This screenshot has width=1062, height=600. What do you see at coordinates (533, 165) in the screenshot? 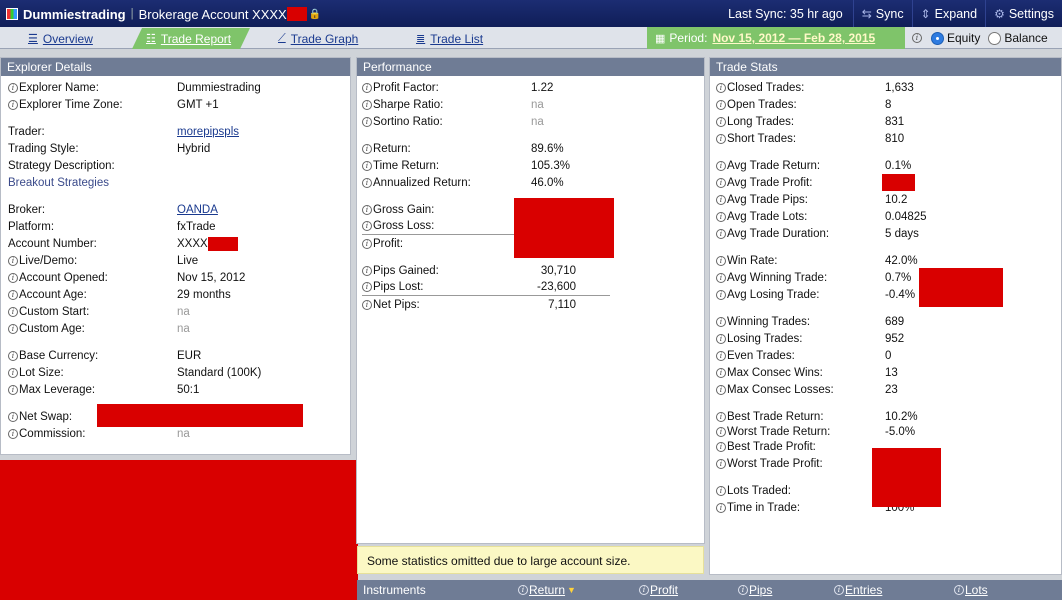
I see `time-return-row: i Time Return: 105.3%` at bounding box center [533, 165].